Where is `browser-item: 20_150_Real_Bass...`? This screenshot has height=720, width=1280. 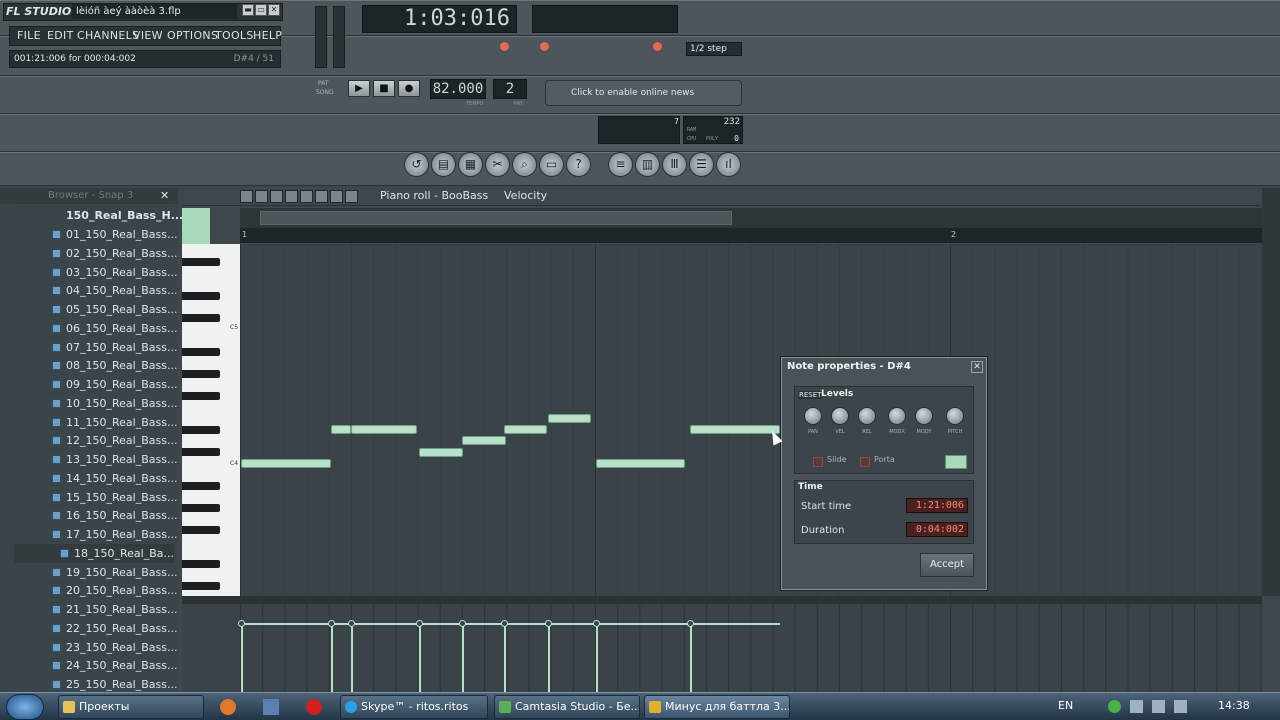
browser-item: 20_150_Real_Bass... is located at coordinates (95, 590).